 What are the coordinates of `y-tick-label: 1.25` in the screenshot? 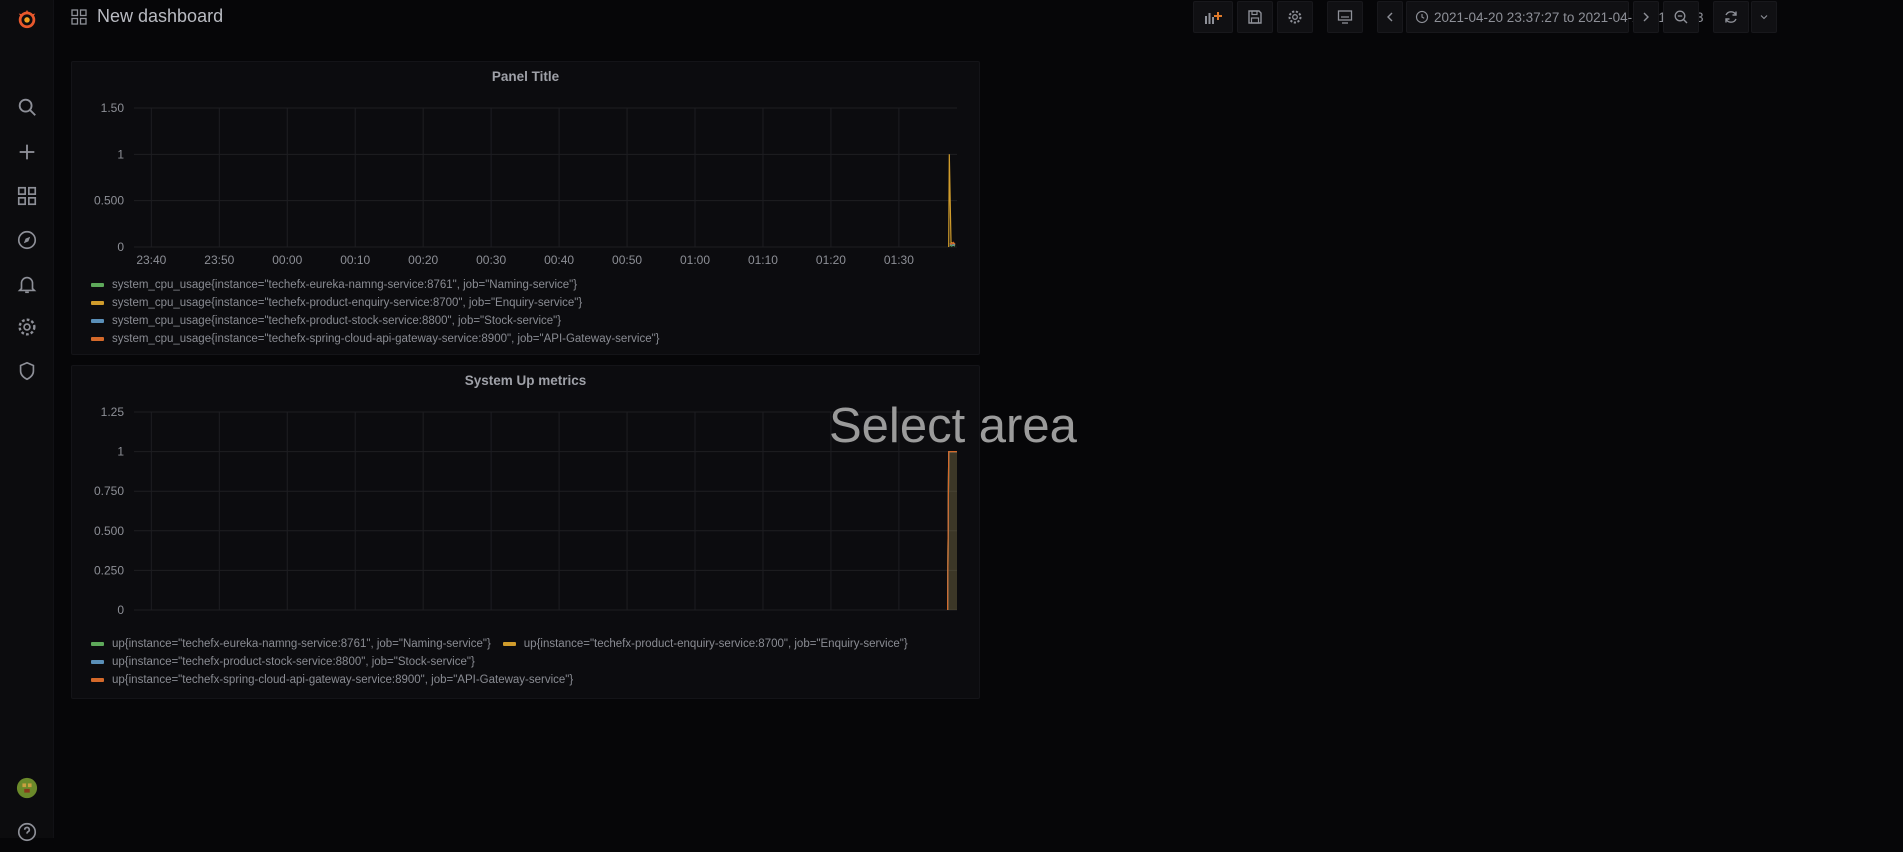 It's located at (113, 412).